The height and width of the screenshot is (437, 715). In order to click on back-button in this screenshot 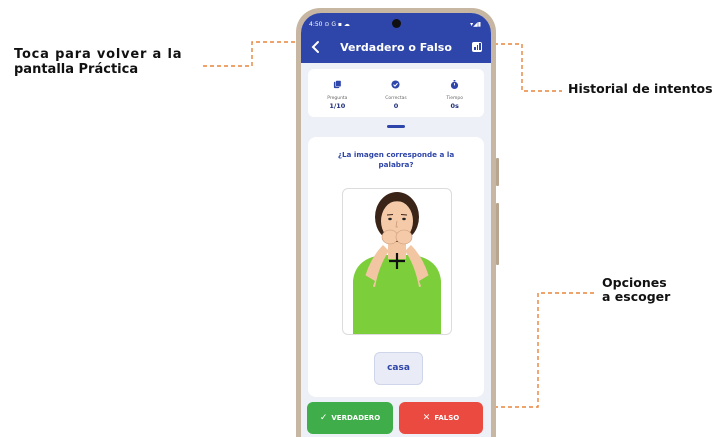, I will do `click(316, 47)`.